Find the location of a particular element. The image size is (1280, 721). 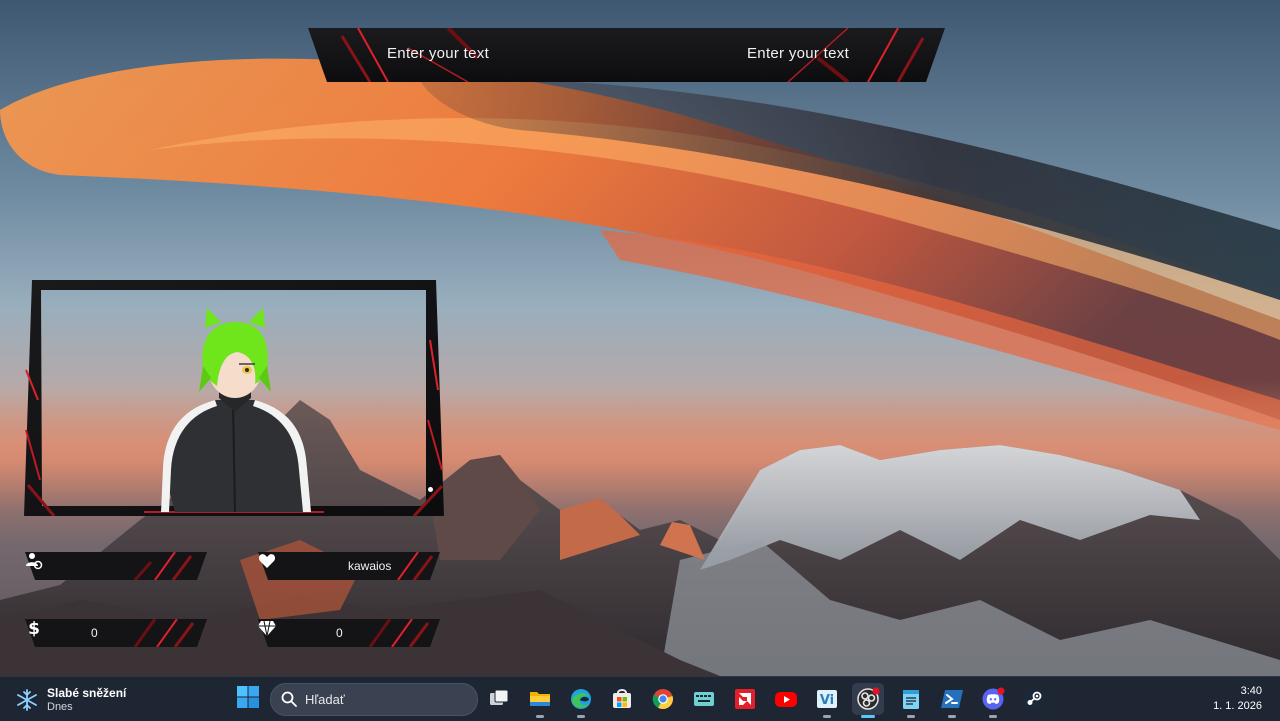

chrome-icon is located at coordinates (662, 699).